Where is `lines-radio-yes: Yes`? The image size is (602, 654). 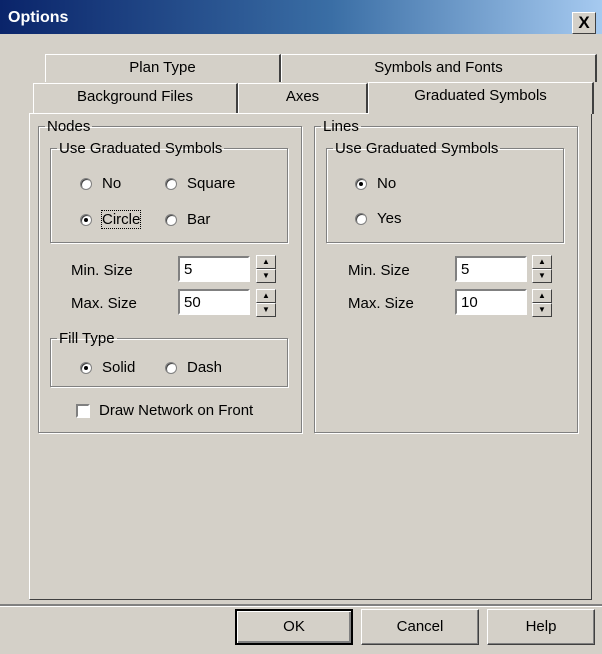
lines-radio-yes: Yes is located at coordinates (378, 218).